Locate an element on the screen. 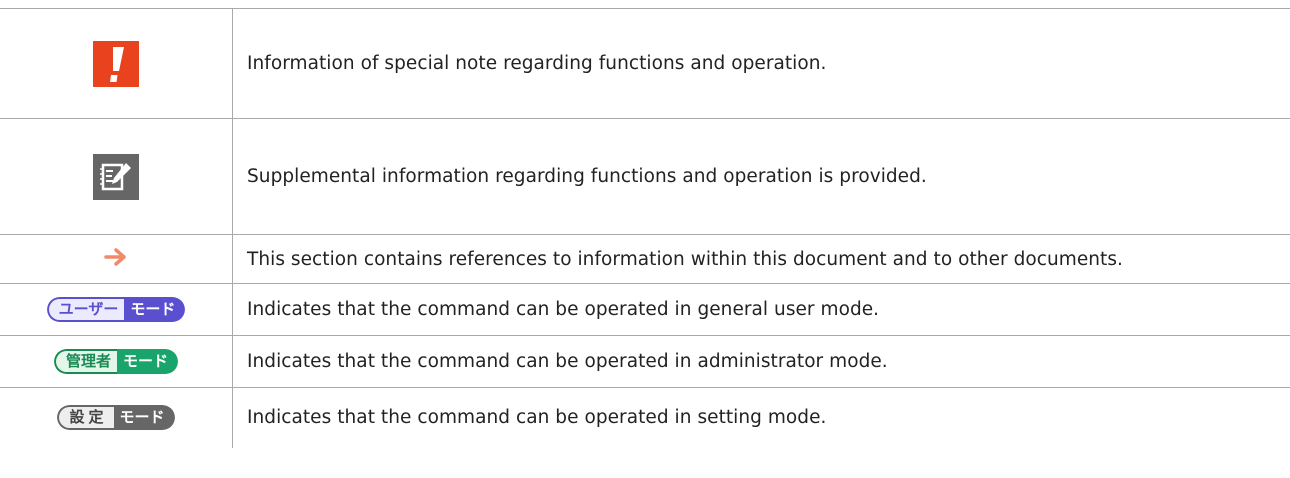  note-pencil-icon is located at coordinates (116, 176).